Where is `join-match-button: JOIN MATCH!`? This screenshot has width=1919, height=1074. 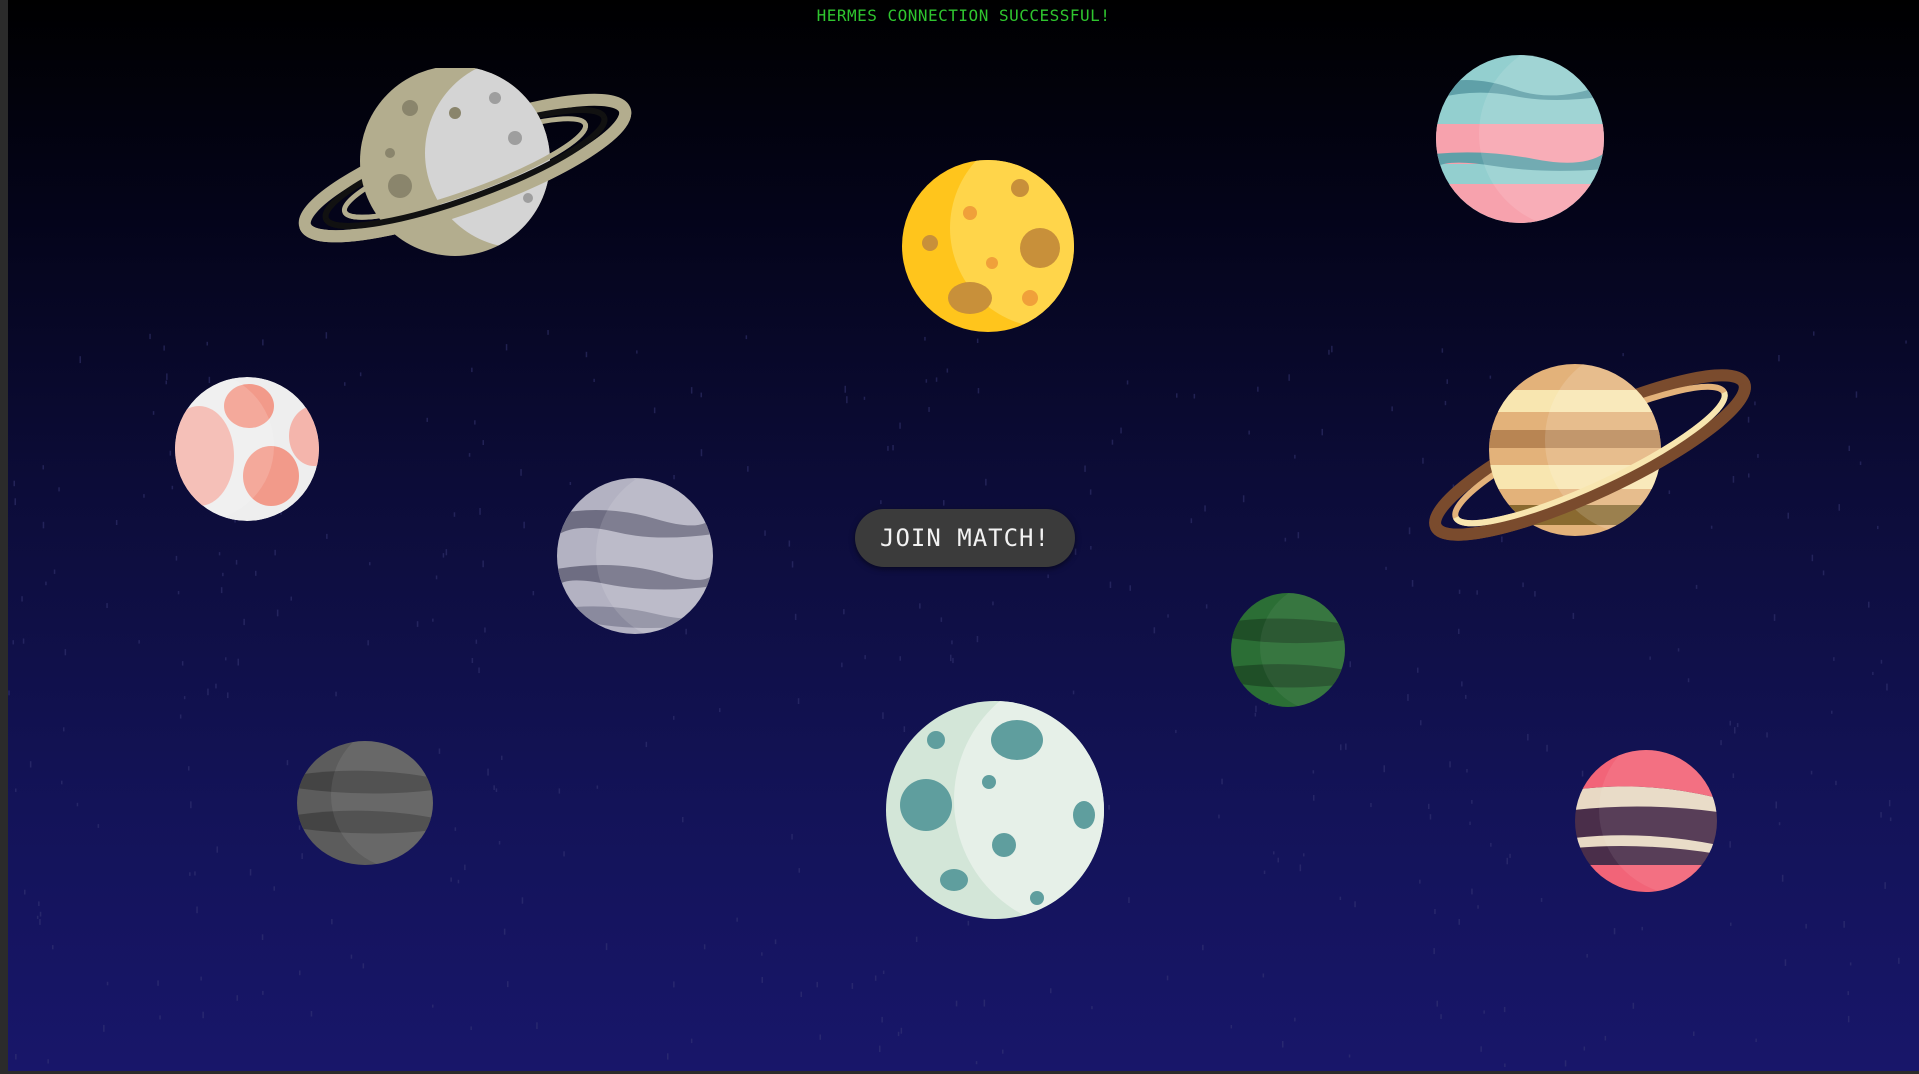
join-match-button: JOIN MATCH! is located at coordinates (965, 538).